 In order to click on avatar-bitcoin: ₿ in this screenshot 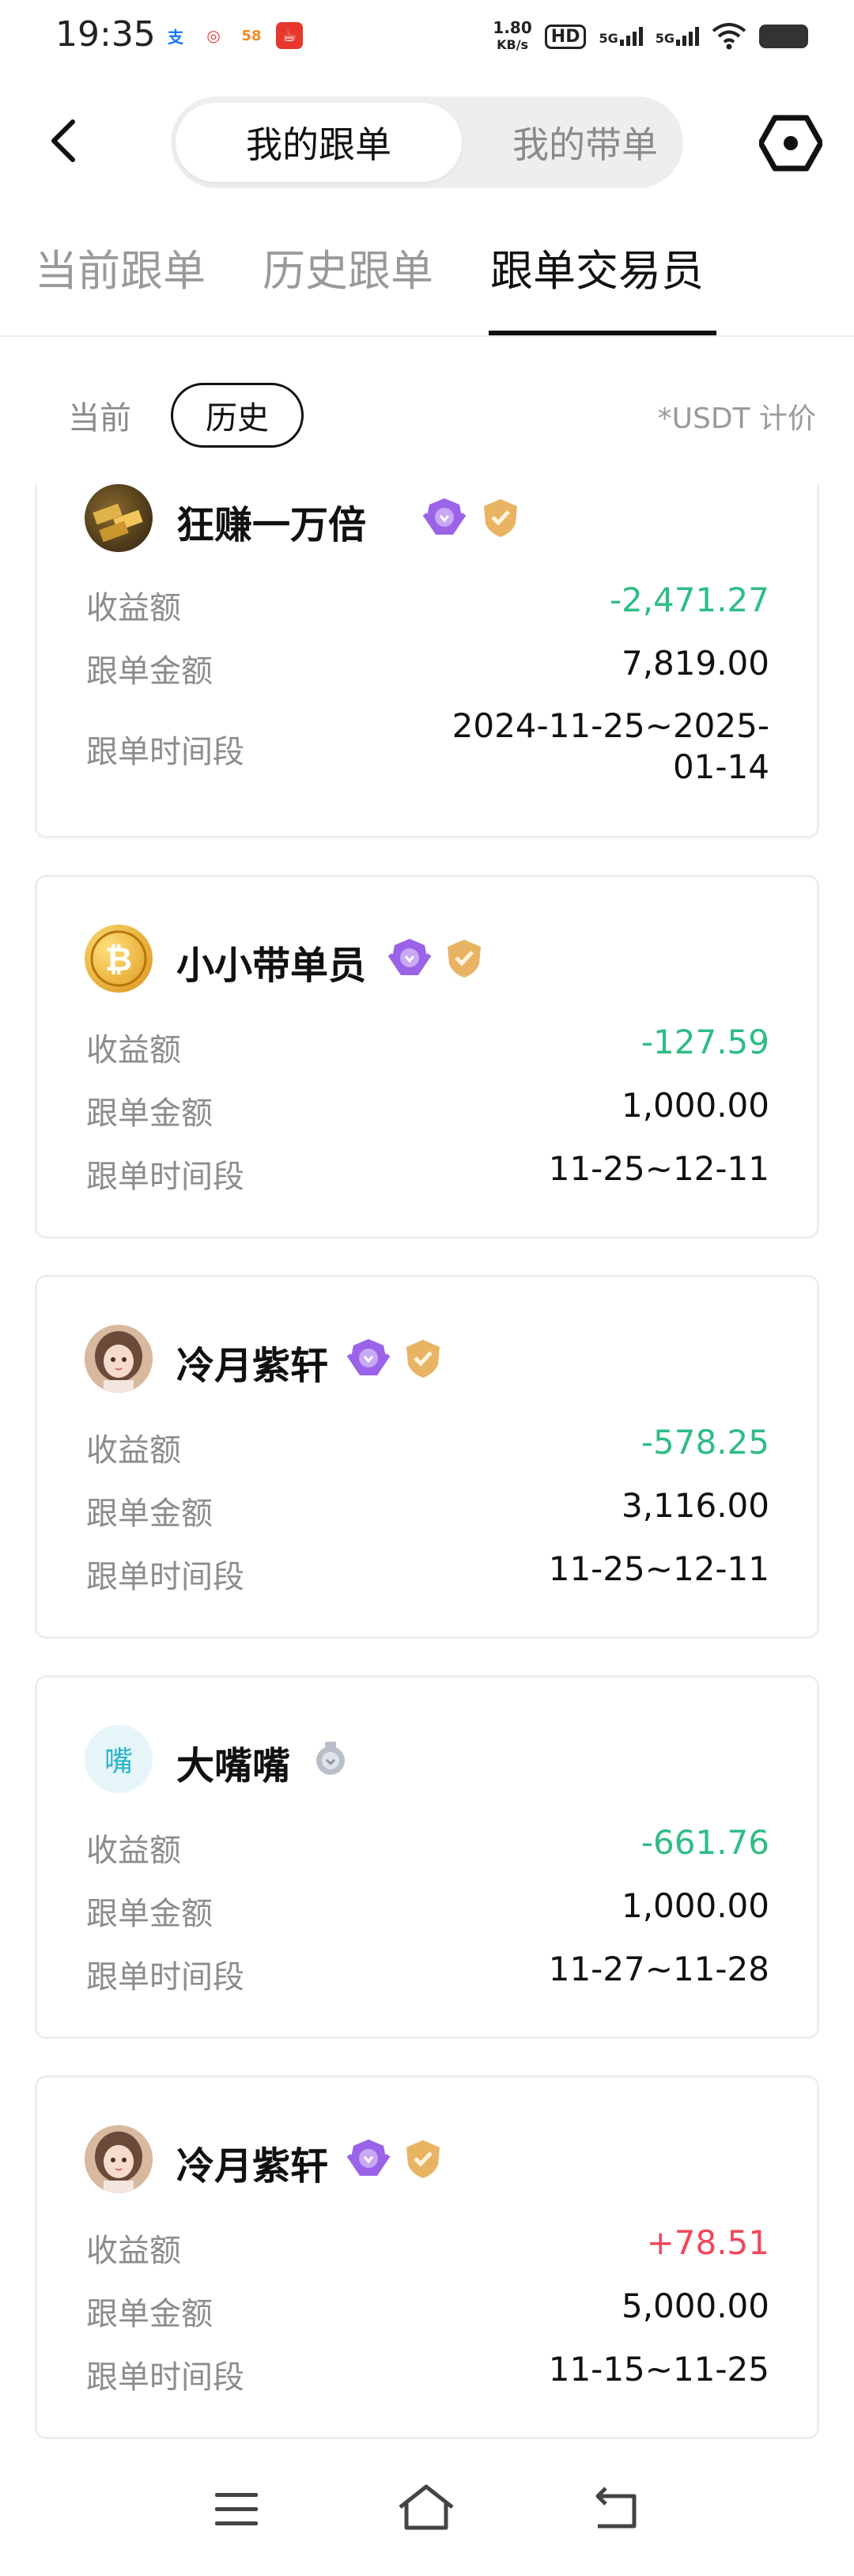, I will do `click(119, 959)`.